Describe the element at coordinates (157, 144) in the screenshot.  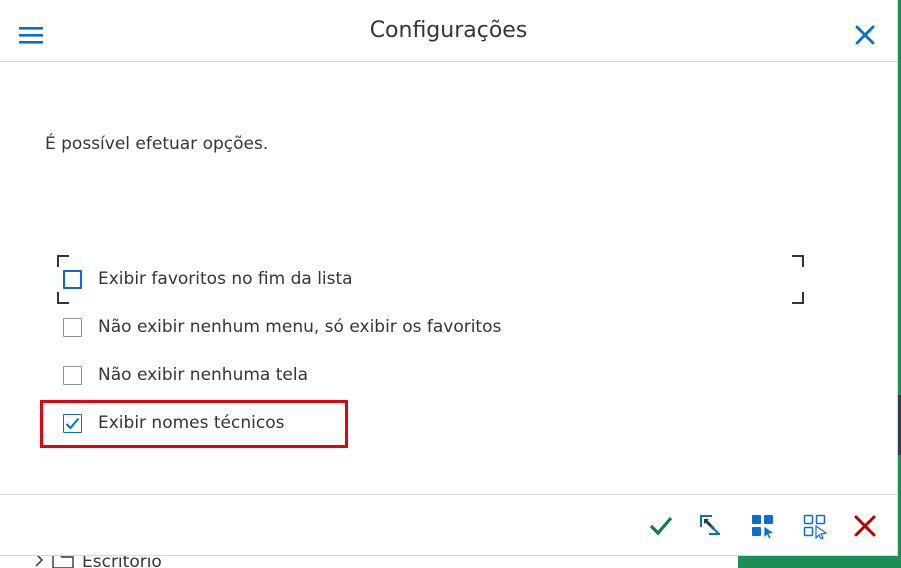
I see `dialog-message: É possível efetuar opções.` at that location.